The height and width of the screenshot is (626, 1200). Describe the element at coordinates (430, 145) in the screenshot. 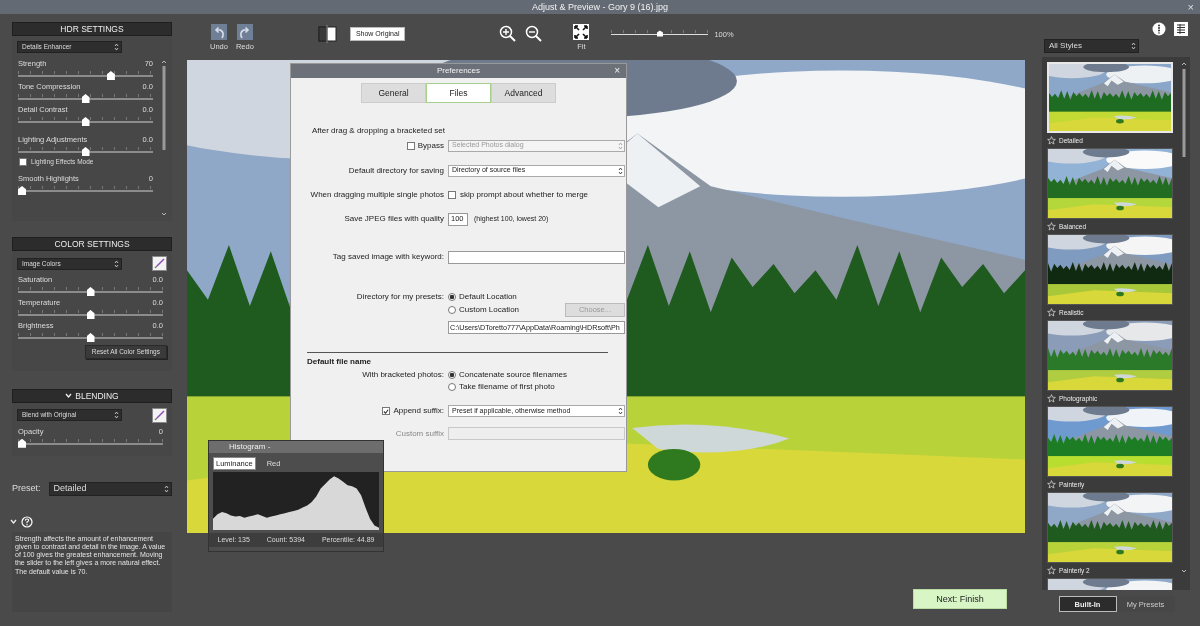

I see `checkbox-label: Bypass` at that location.